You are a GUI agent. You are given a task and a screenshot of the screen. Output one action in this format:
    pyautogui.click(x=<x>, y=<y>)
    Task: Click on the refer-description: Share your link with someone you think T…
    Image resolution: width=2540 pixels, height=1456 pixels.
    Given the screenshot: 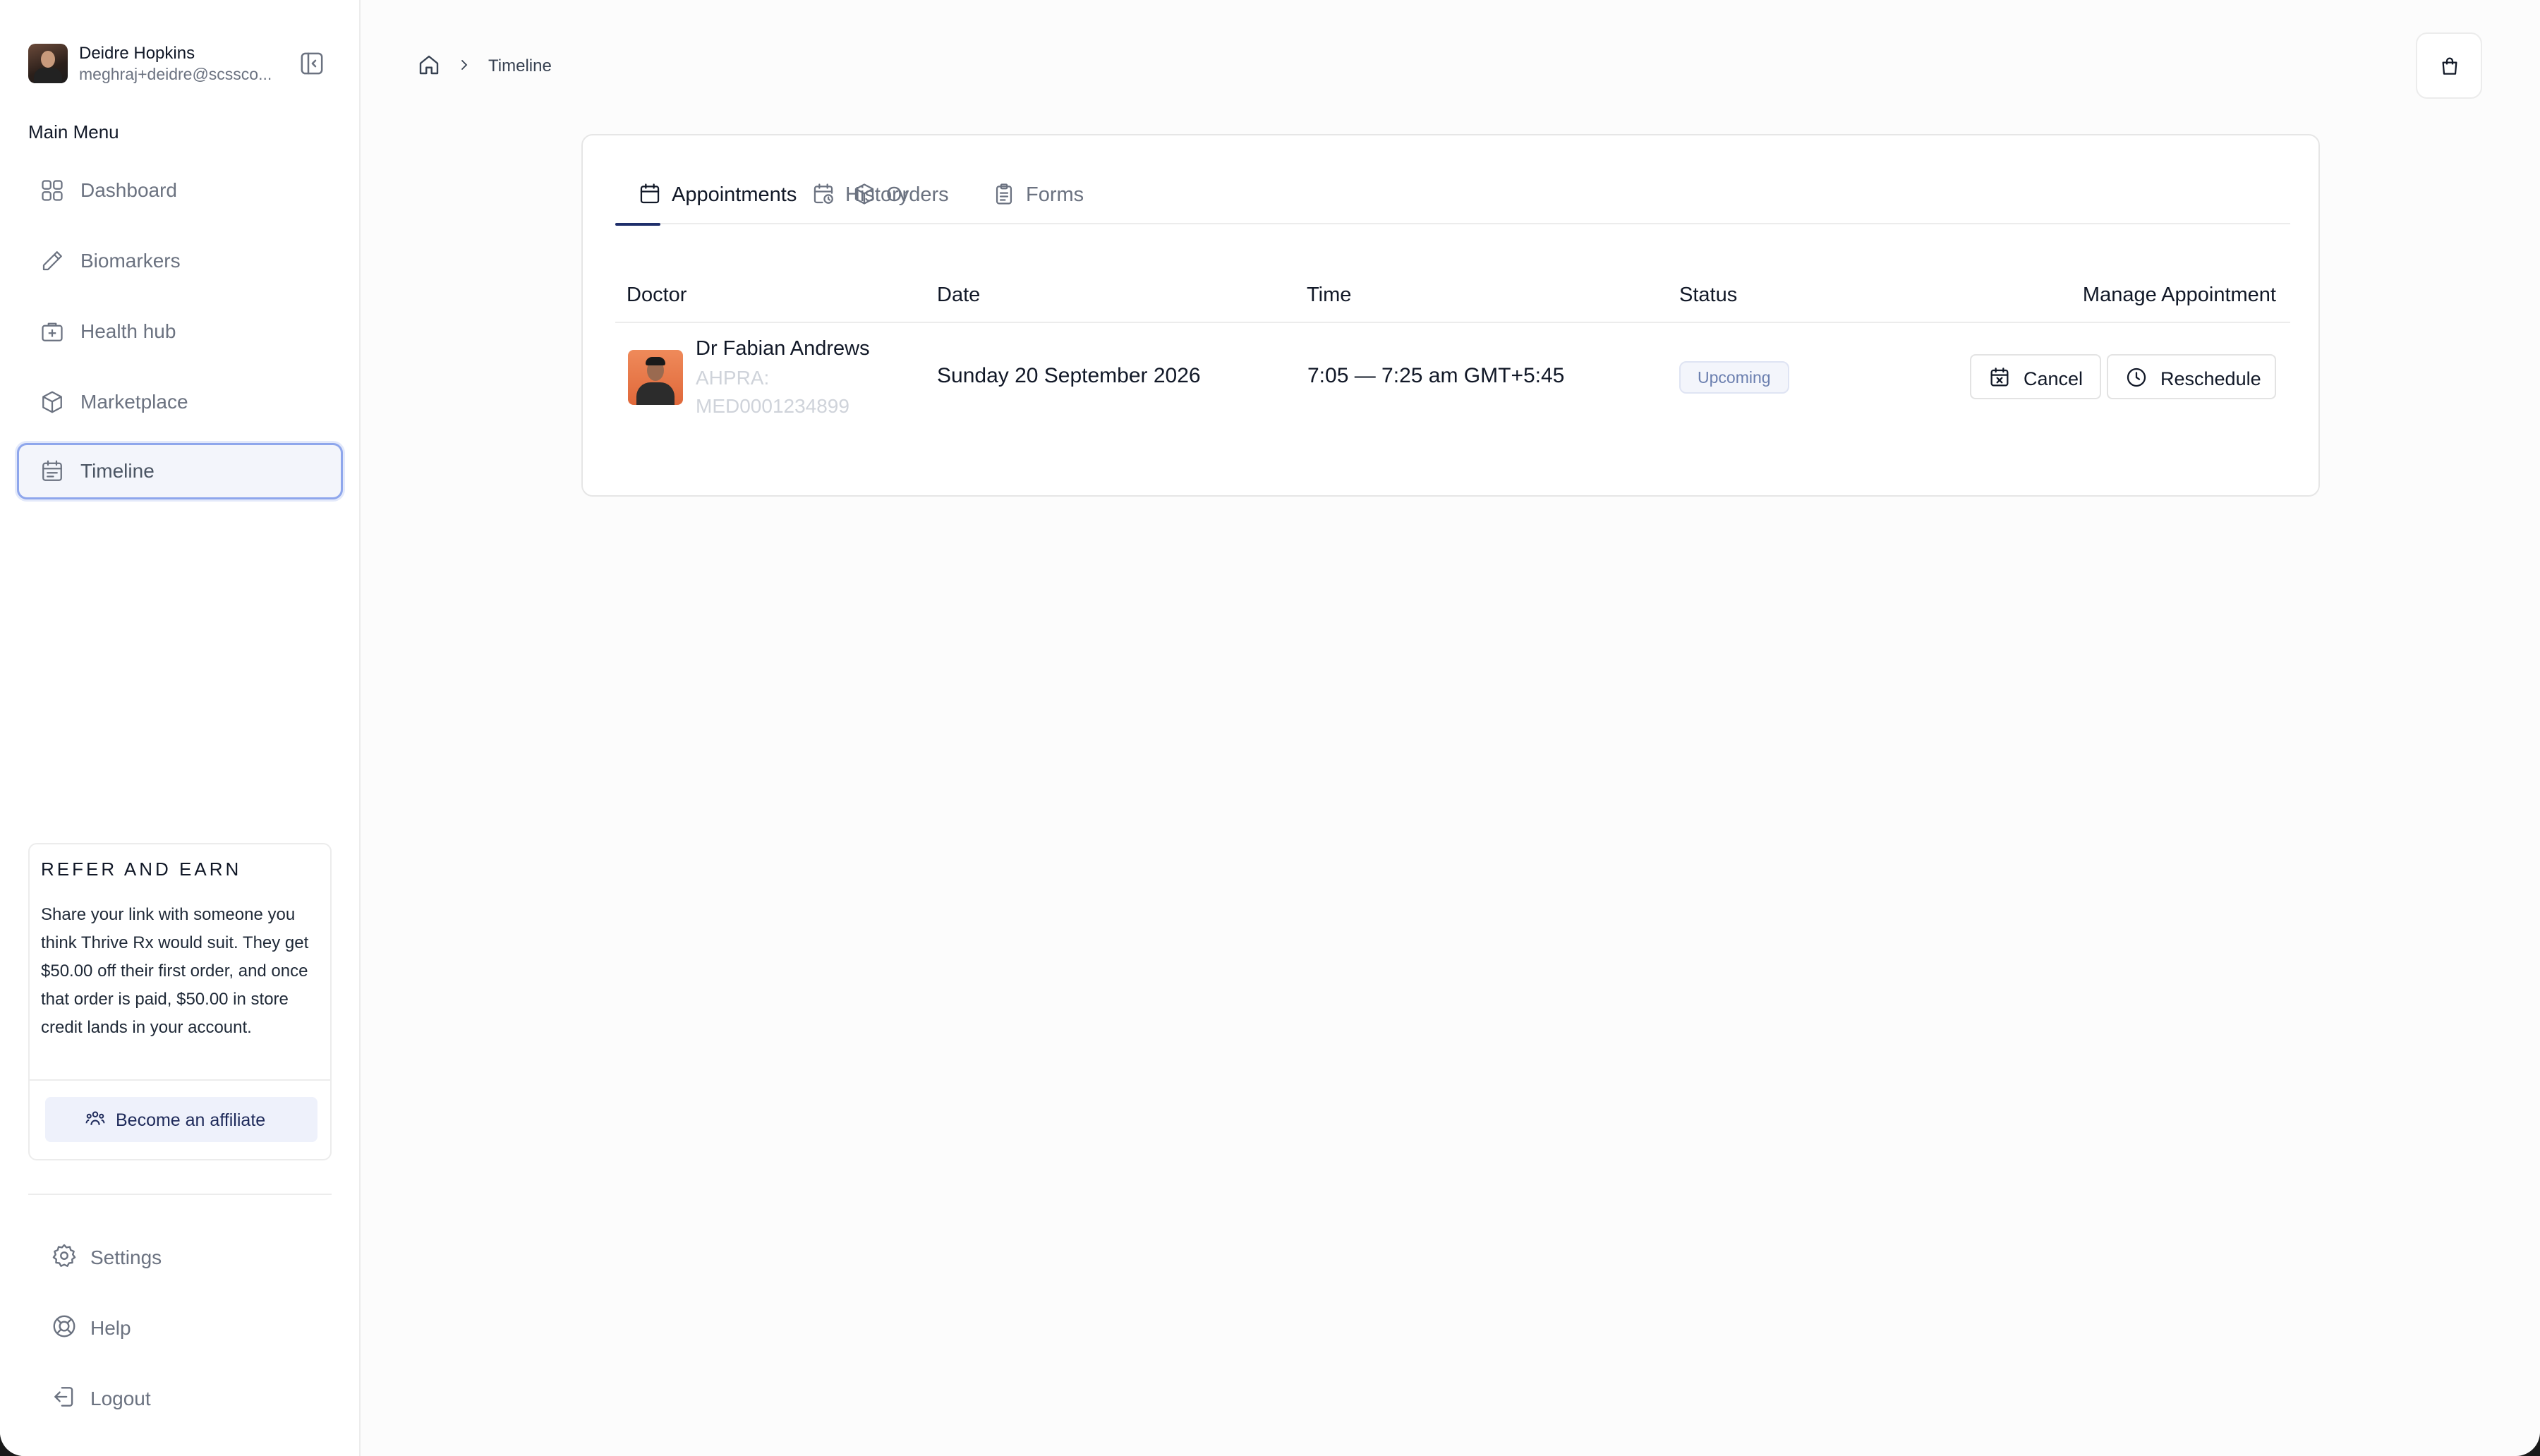 What is the action you would take?
    pyautogui.click(x=175, y=971)
    